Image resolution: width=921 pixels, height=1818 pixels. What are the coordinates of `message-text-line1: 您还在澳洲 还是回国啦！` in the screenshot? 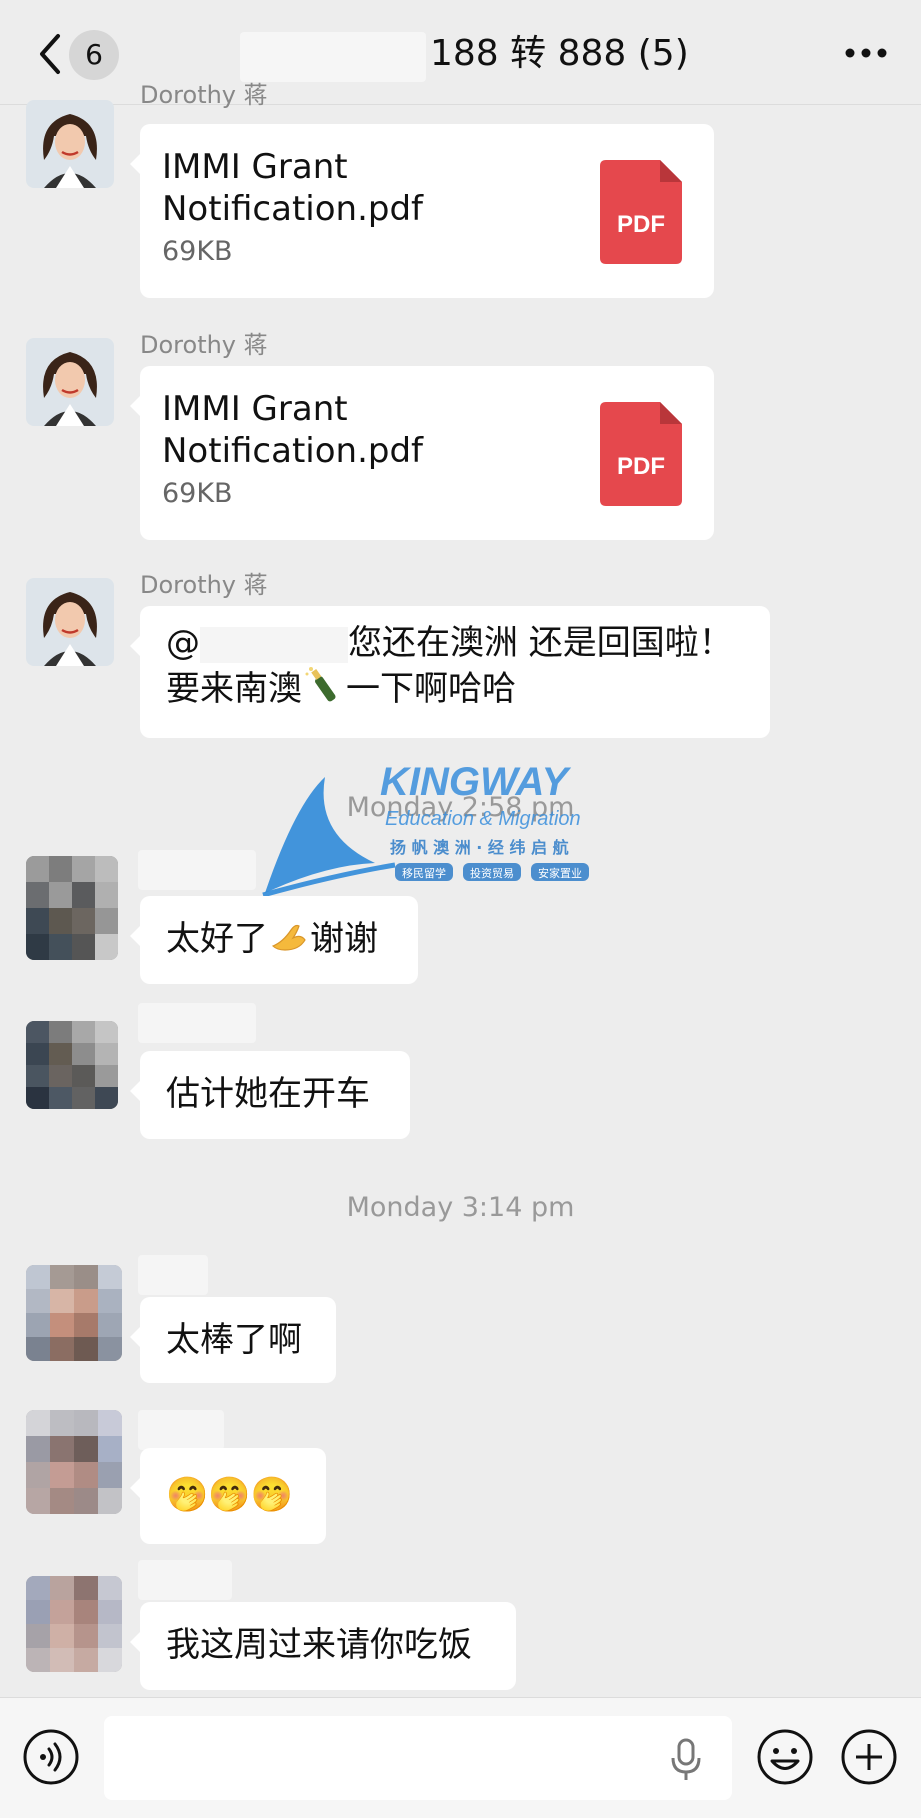 It's located at (540, 643).